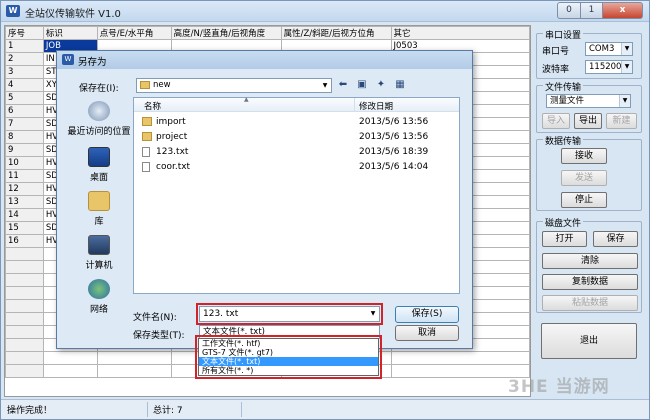 This screenshot has width=650, height=420. Describe the element at coordinates (70, 33) in the screenshot. I see `col-header-id: 标识` at that location.